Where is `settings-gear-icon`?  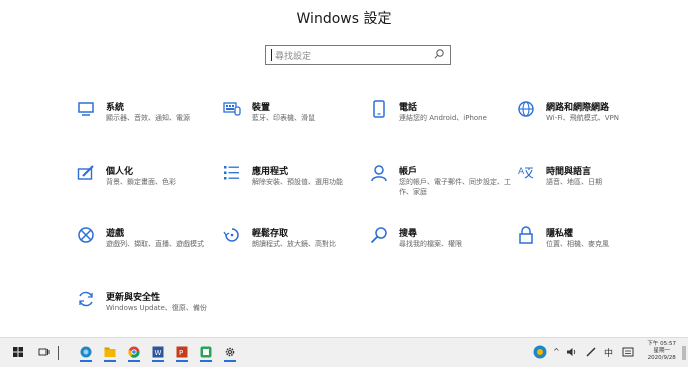 settings-gear-icon is located at coordinates (230, 354).